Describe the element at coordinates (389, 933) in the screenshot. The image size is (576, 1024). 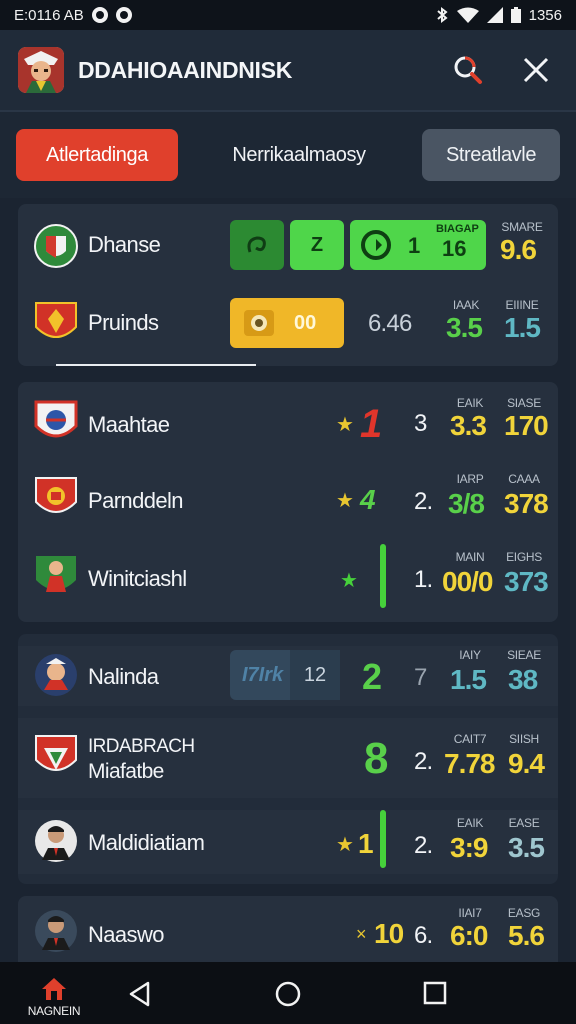
I see `rank-value: 10` at that location.